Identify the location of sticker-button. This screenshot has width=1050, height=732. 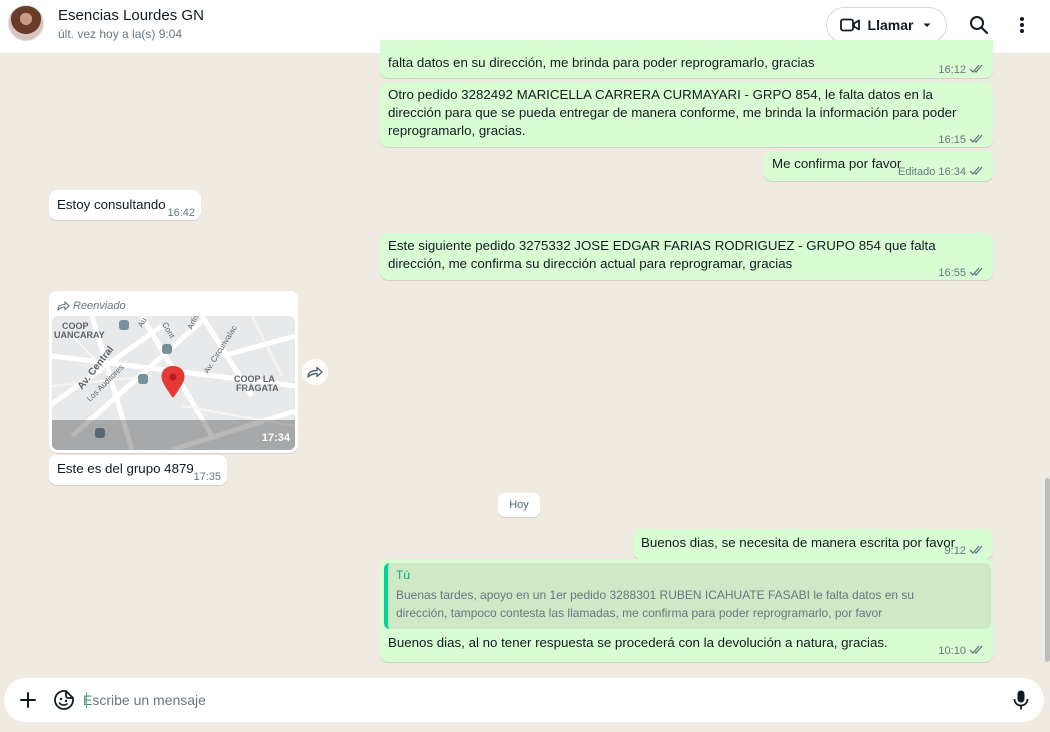
(64, 700).